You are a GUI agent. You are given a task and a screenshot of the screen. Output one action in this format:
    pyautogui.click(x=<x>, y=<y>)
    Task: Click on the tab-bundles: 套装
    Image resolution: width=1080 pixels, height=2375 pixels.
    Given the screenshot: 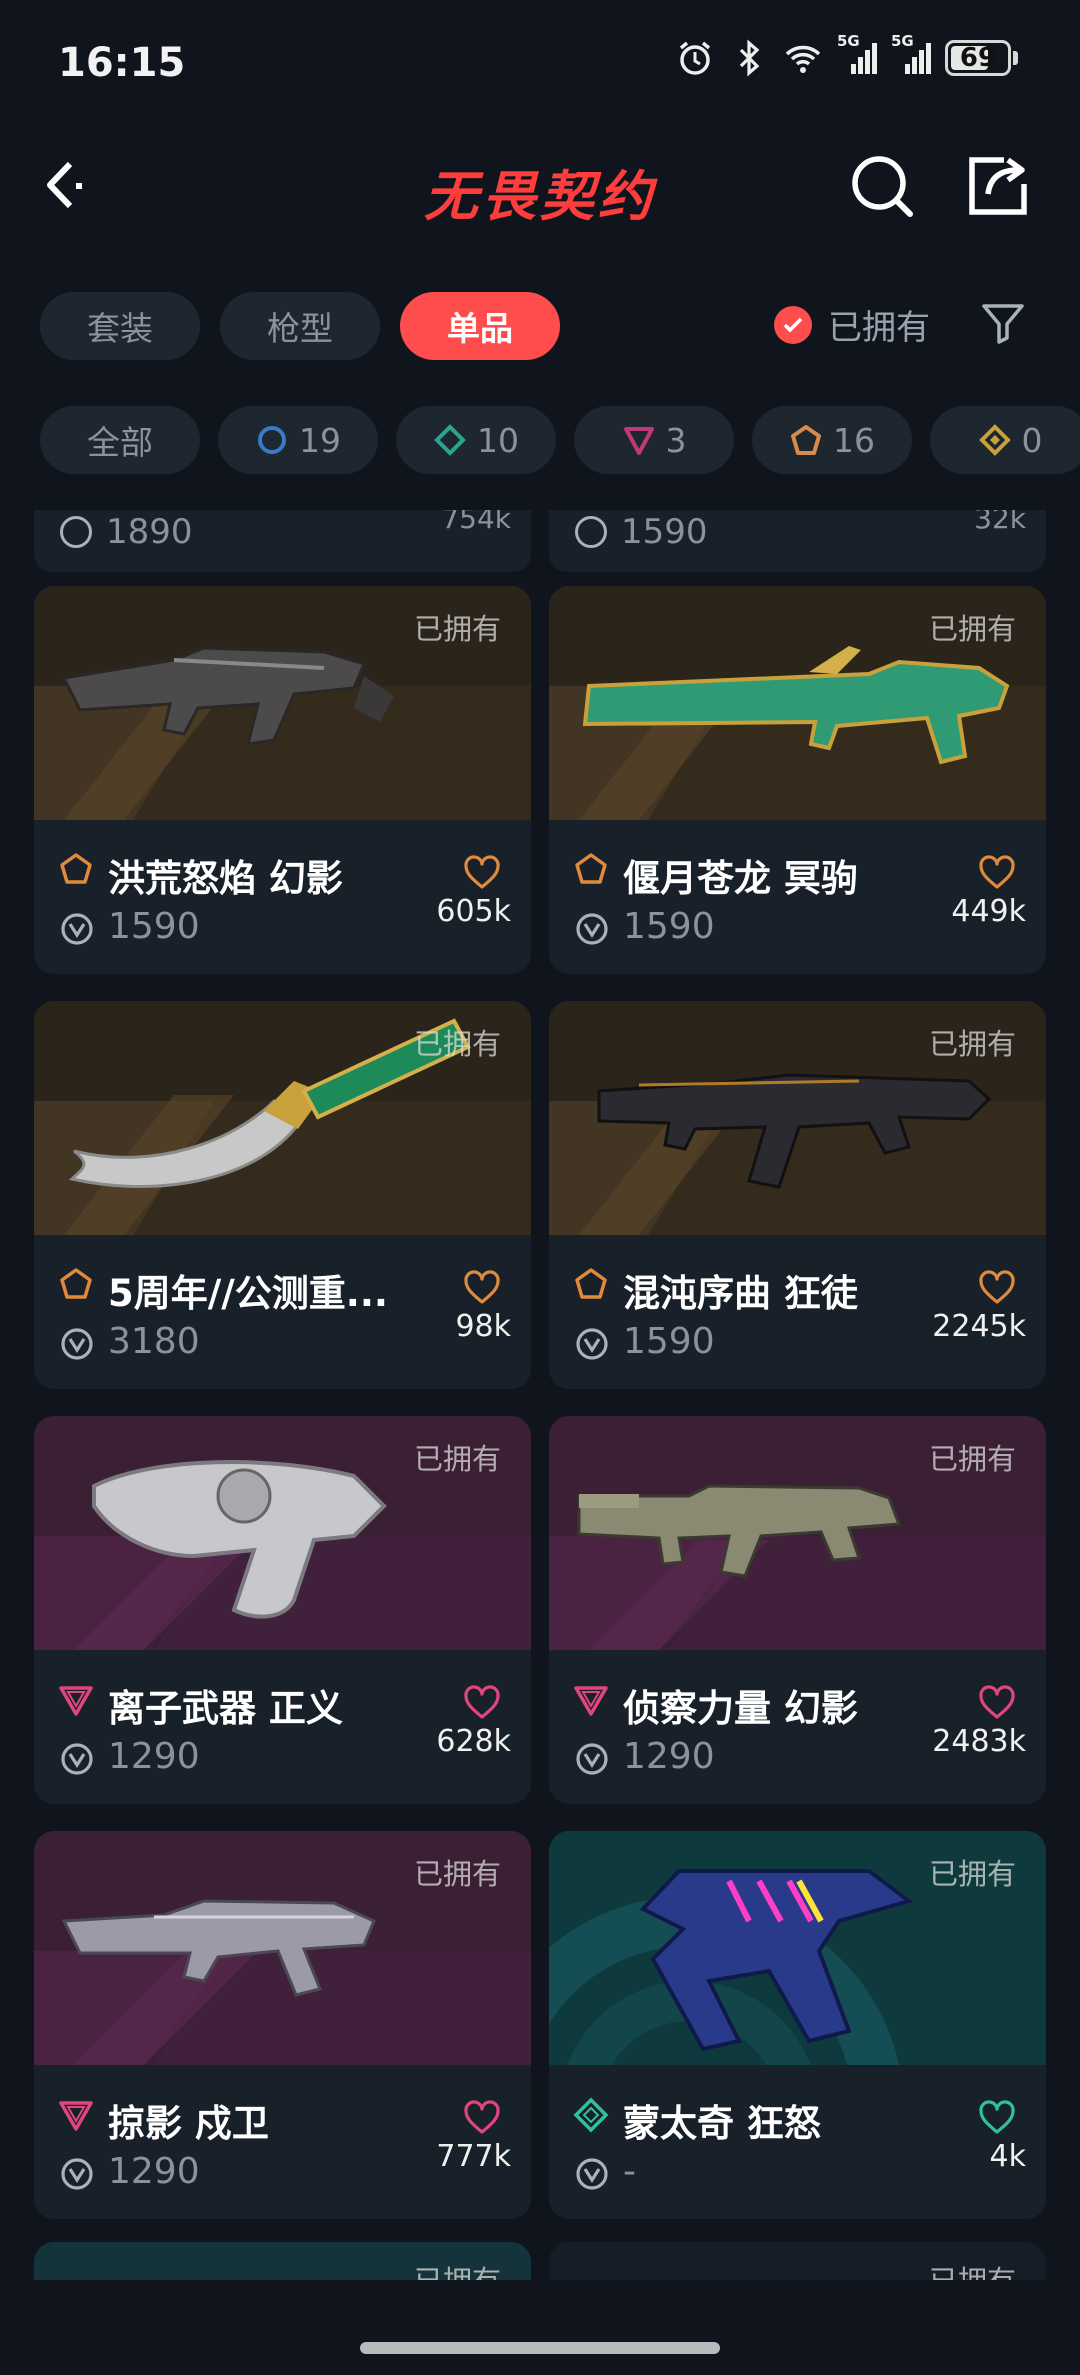 What is the action you would take?
    pyautogui.click(x=120, y=326)
    